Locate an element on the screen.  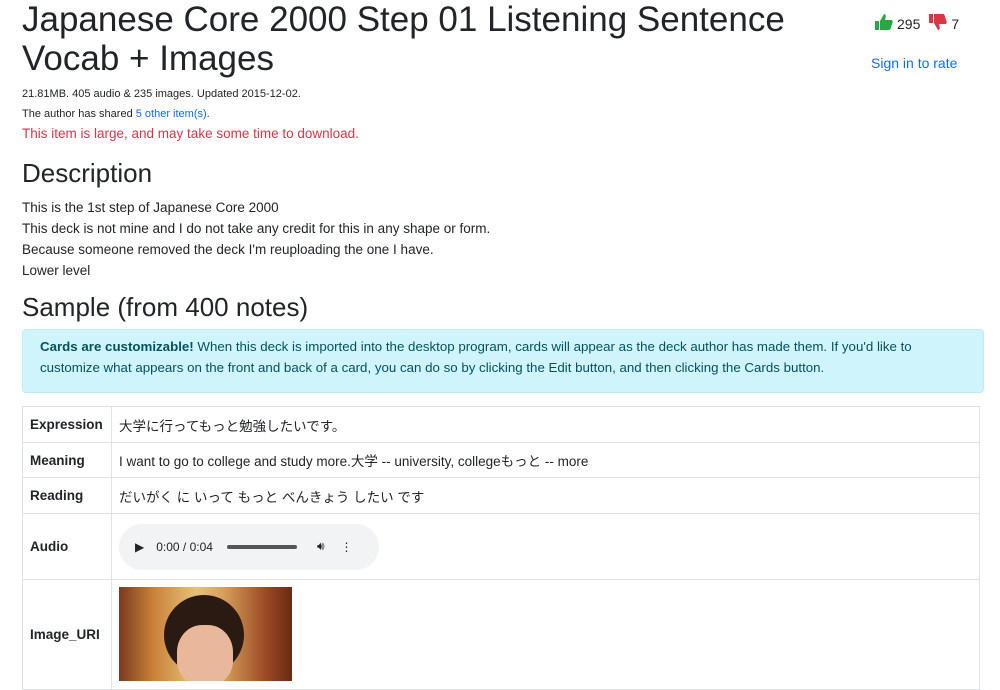
field-name: Expression is located at coordinates (67, 424).